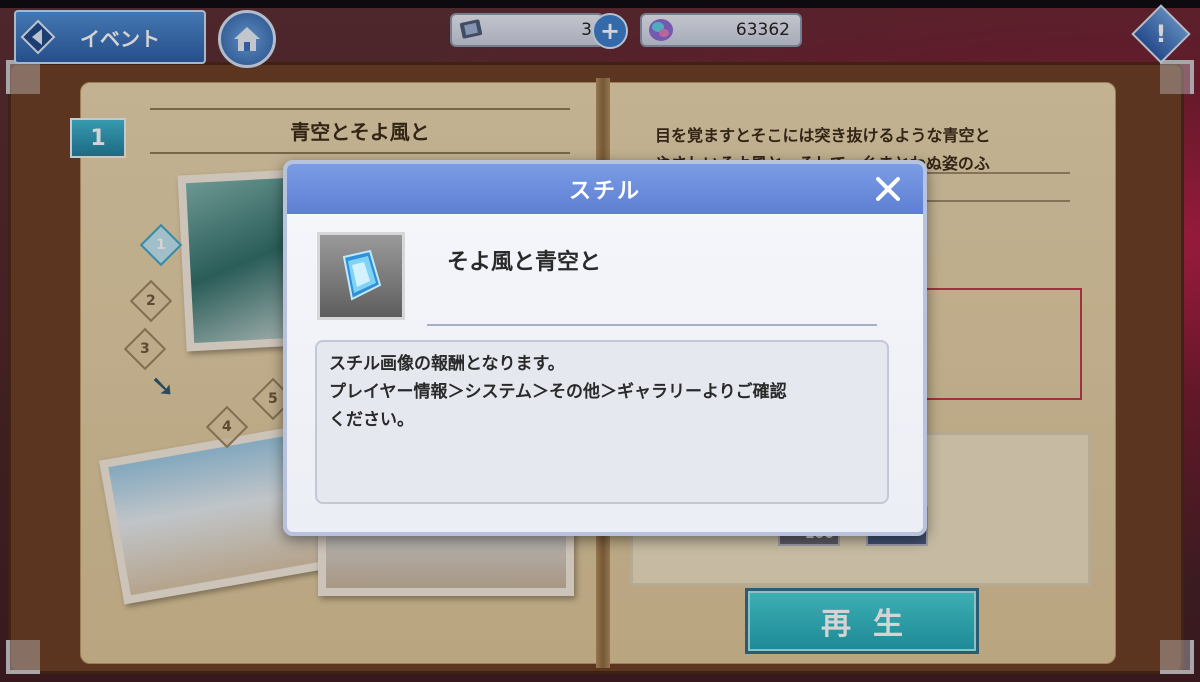  I want to click on dialog-header: スチル, so click(605, 189).